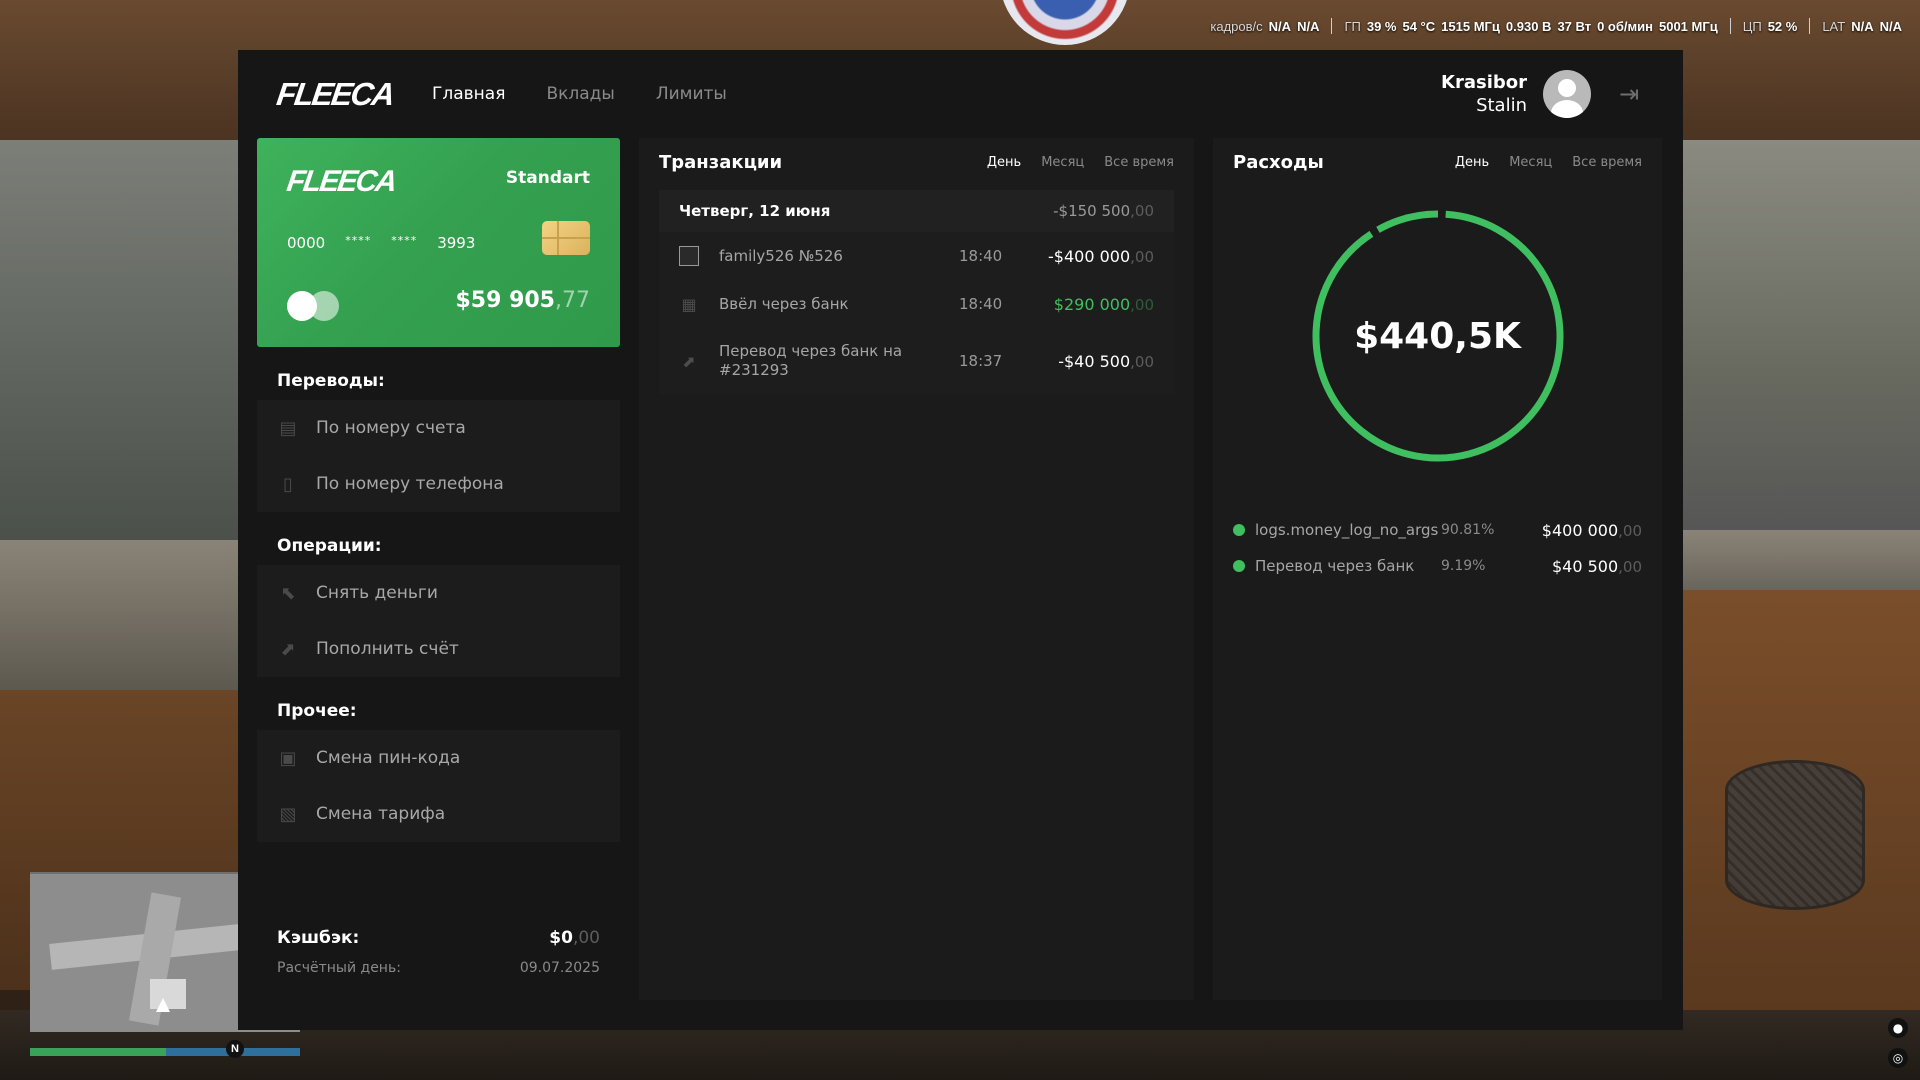  What do you see at coordinates (1567, 94) in the screenshot?
I see `avatar` at bounding box center [1567, 94].